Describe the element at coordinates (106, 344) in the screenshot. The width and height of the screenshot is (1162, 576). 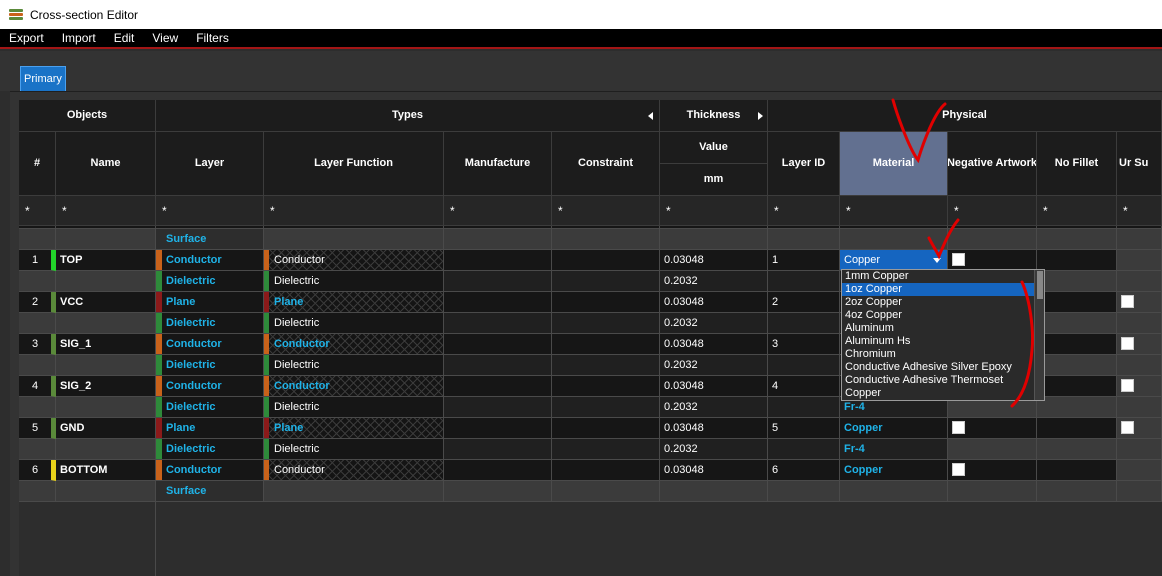
I see `layer-name: SIG_1` at that location.